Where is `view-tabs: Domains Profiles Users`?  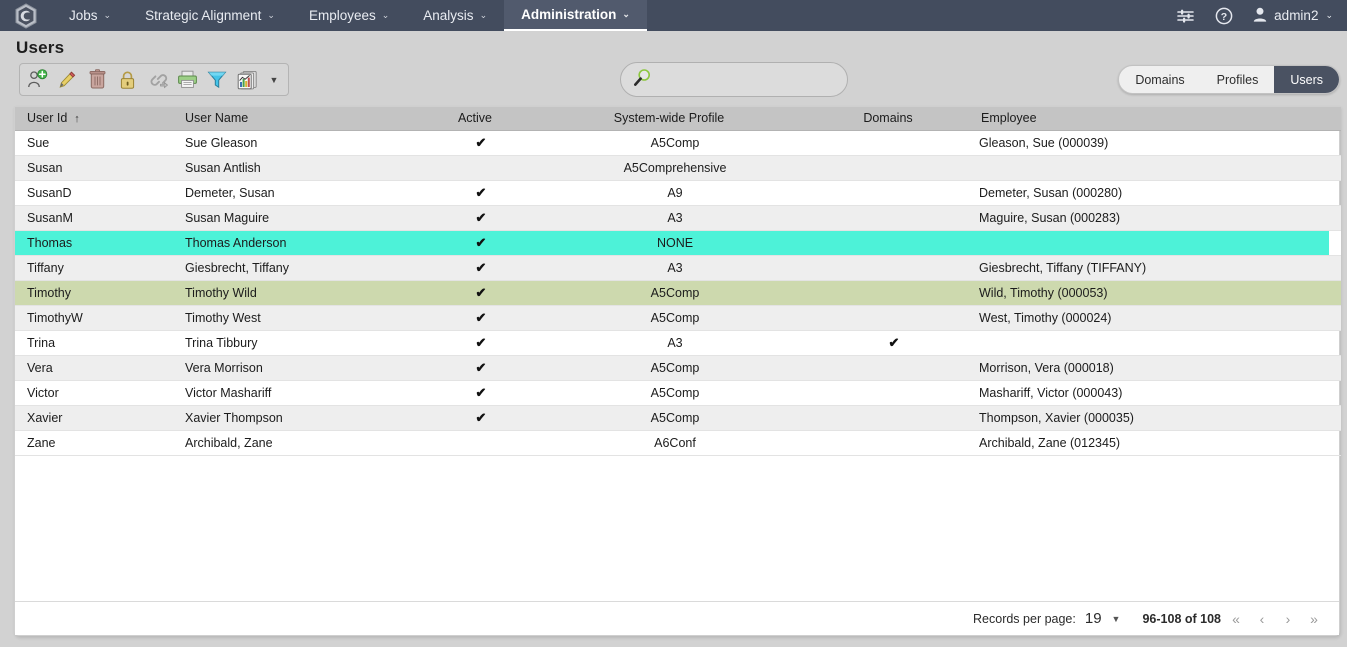
view-tabs: Domains Profiles Users is located at coordinates (1229, 79).